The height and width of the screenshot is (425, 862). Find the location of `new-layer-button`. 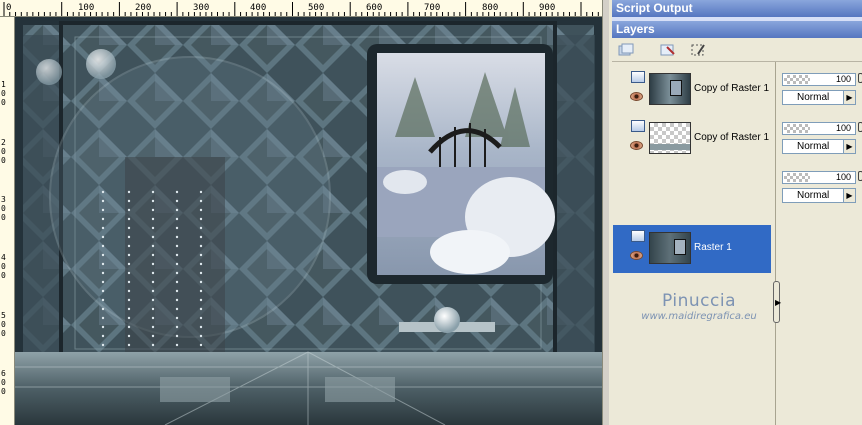

new-layer-button is located at coordinates (625, 49).